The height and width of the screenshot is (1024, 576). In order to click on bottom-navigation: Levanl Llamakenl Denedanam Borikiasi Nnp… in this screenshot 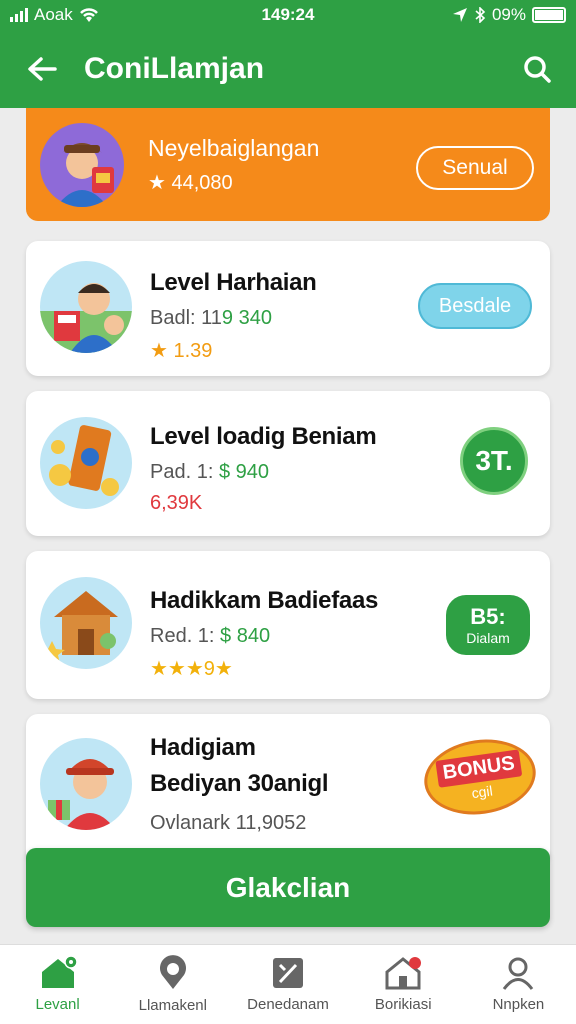, I will do `click(288, 984)`.